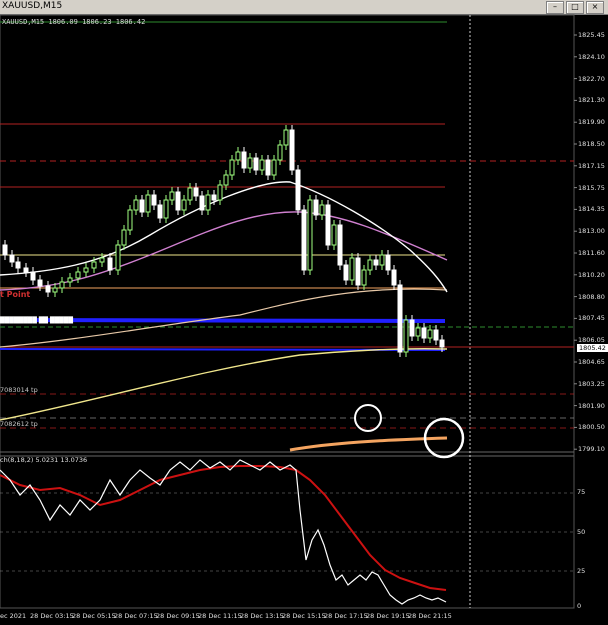 The width and height of the screenshot is (608, 625). What do you see at coordinates (591, 56) in the screenshot?
I see `price-axis-label: 1824.10` at bounding box center [591, 56].